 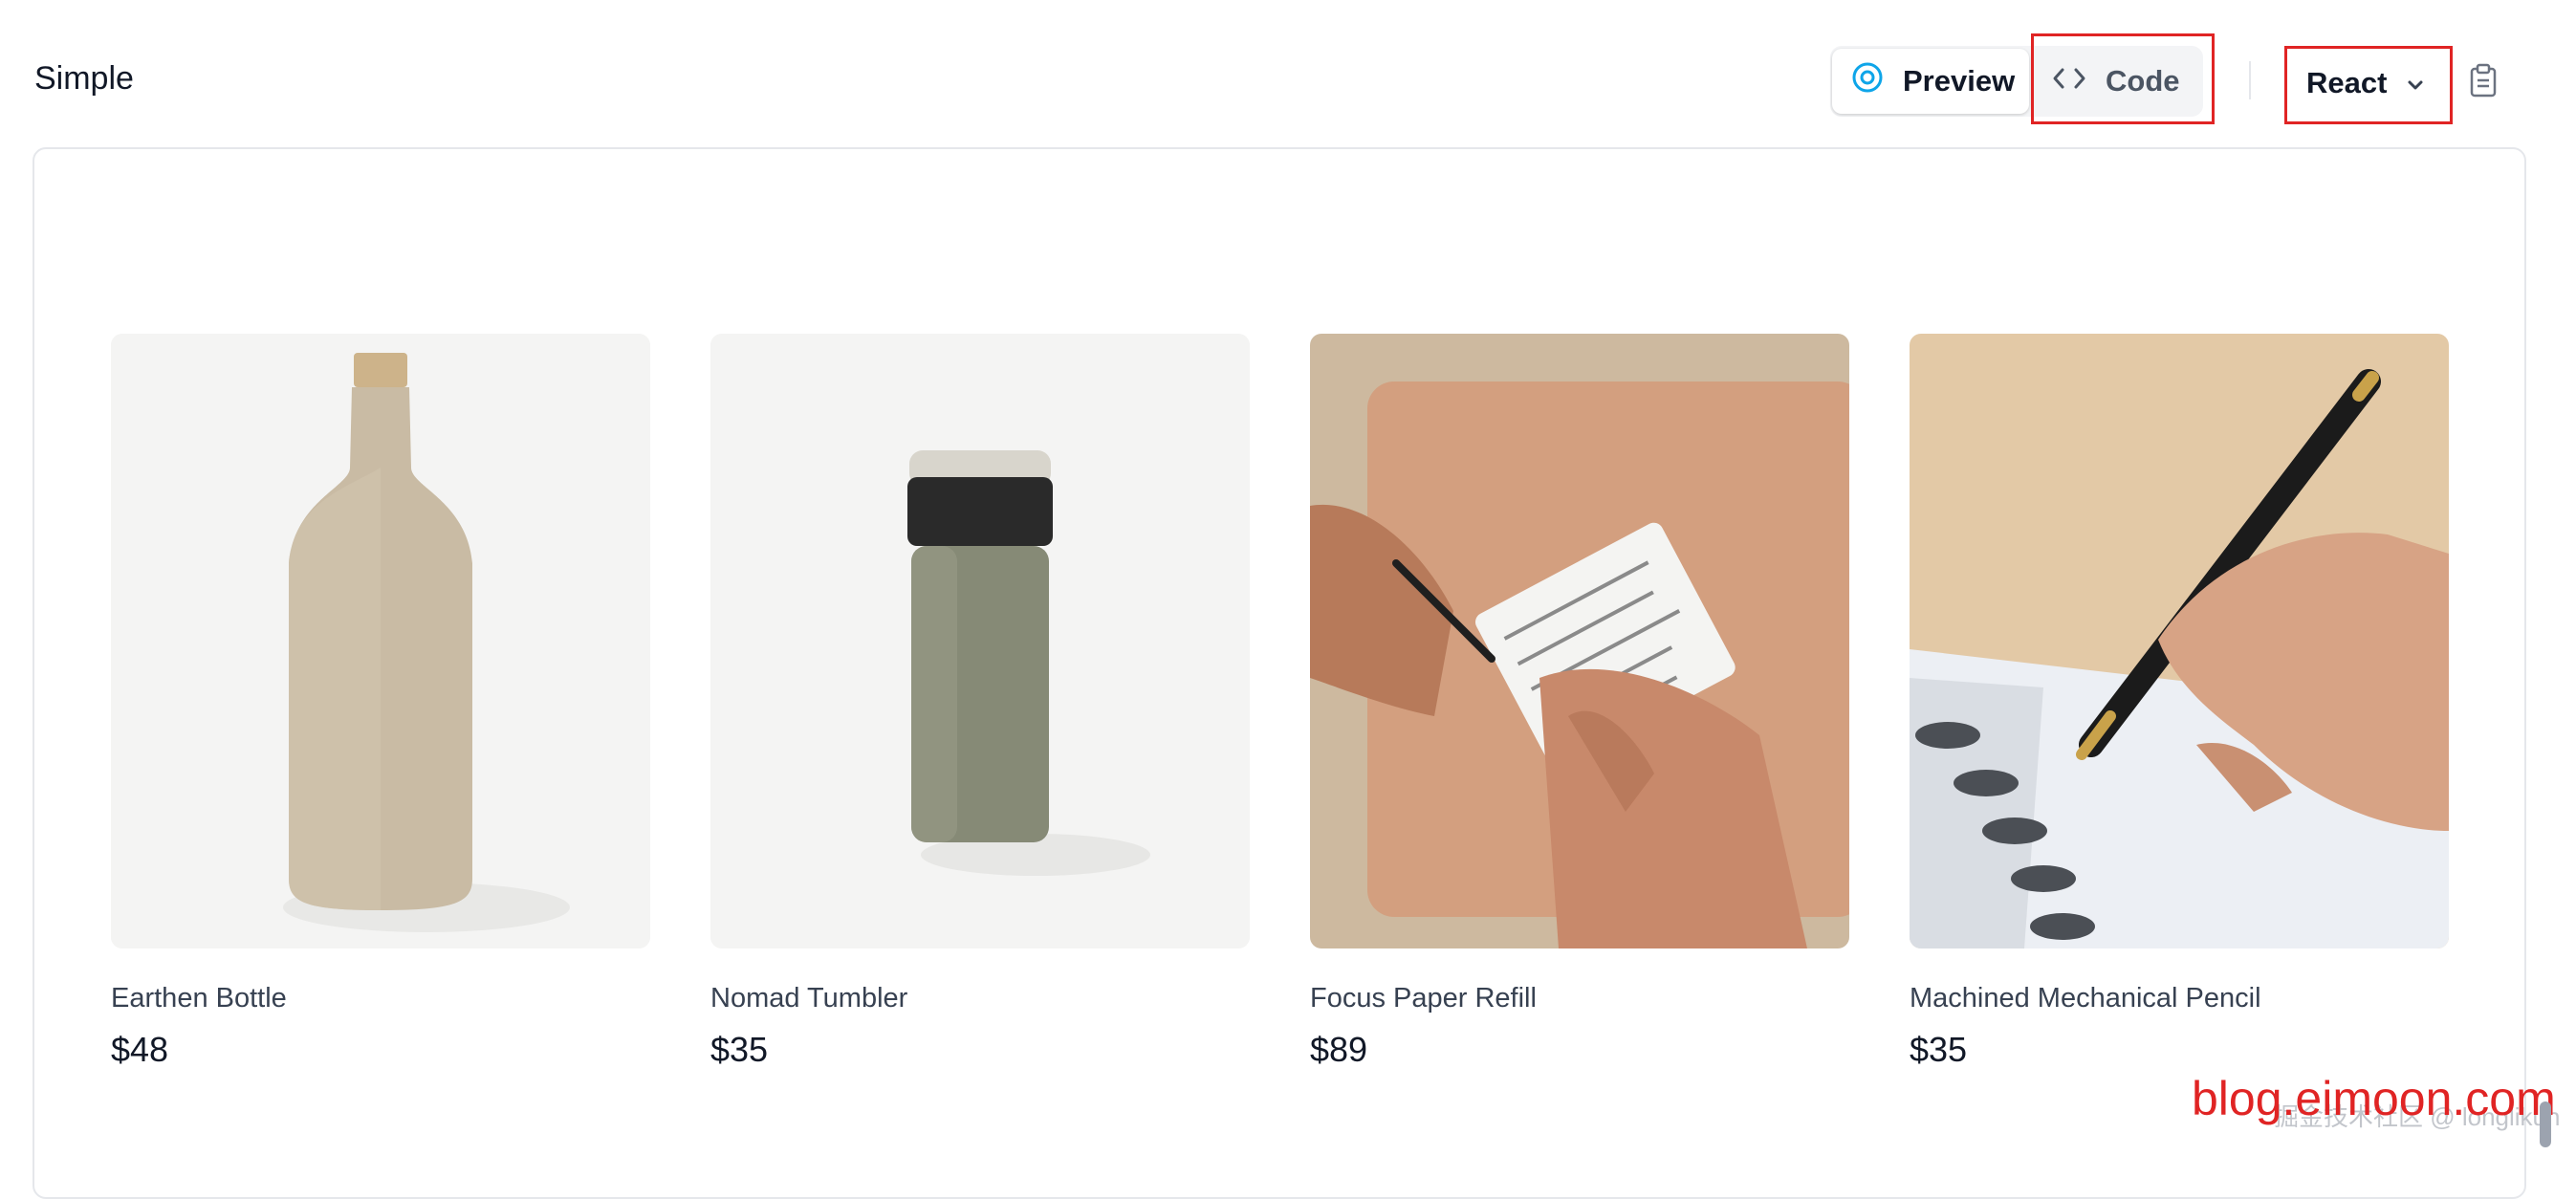 I want to click on product-card: Nomad Tumbler $35, so click(x=980, y=702).